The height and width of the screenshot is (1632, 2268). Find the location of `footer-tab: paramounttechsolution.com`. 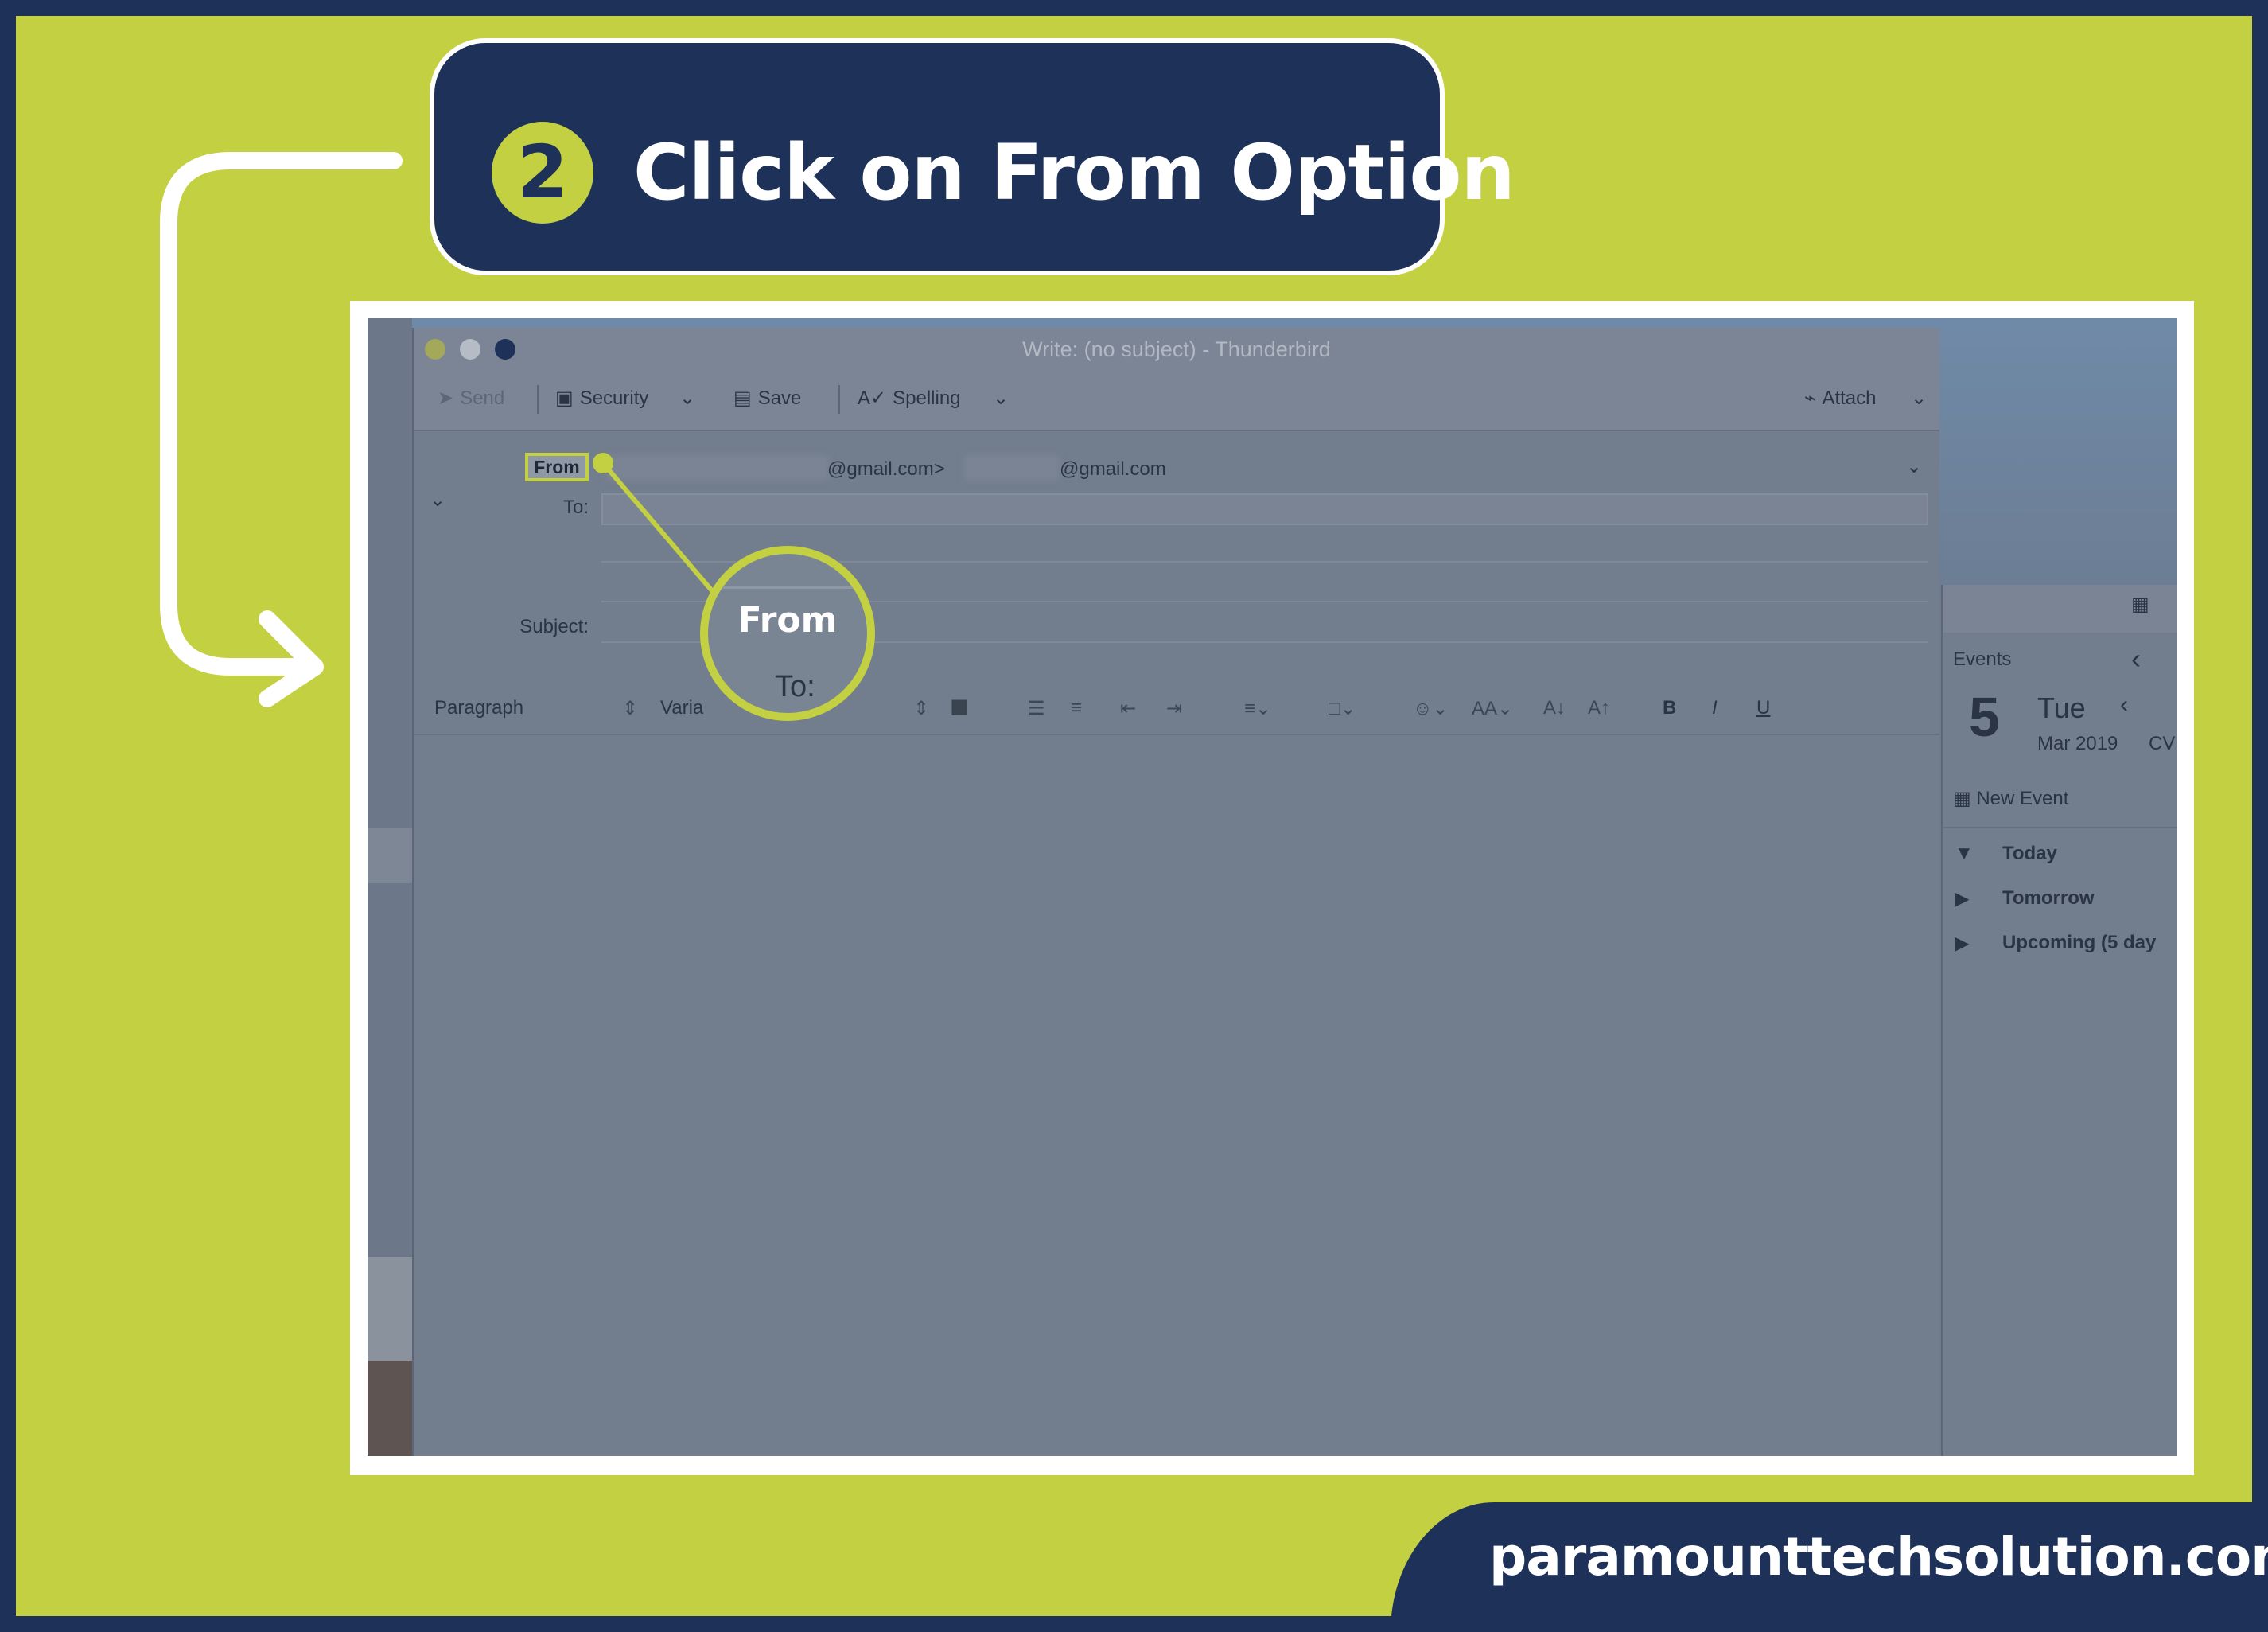

footer-tab: paramounttechsolution.com is located at coordinates (1829, 1567).